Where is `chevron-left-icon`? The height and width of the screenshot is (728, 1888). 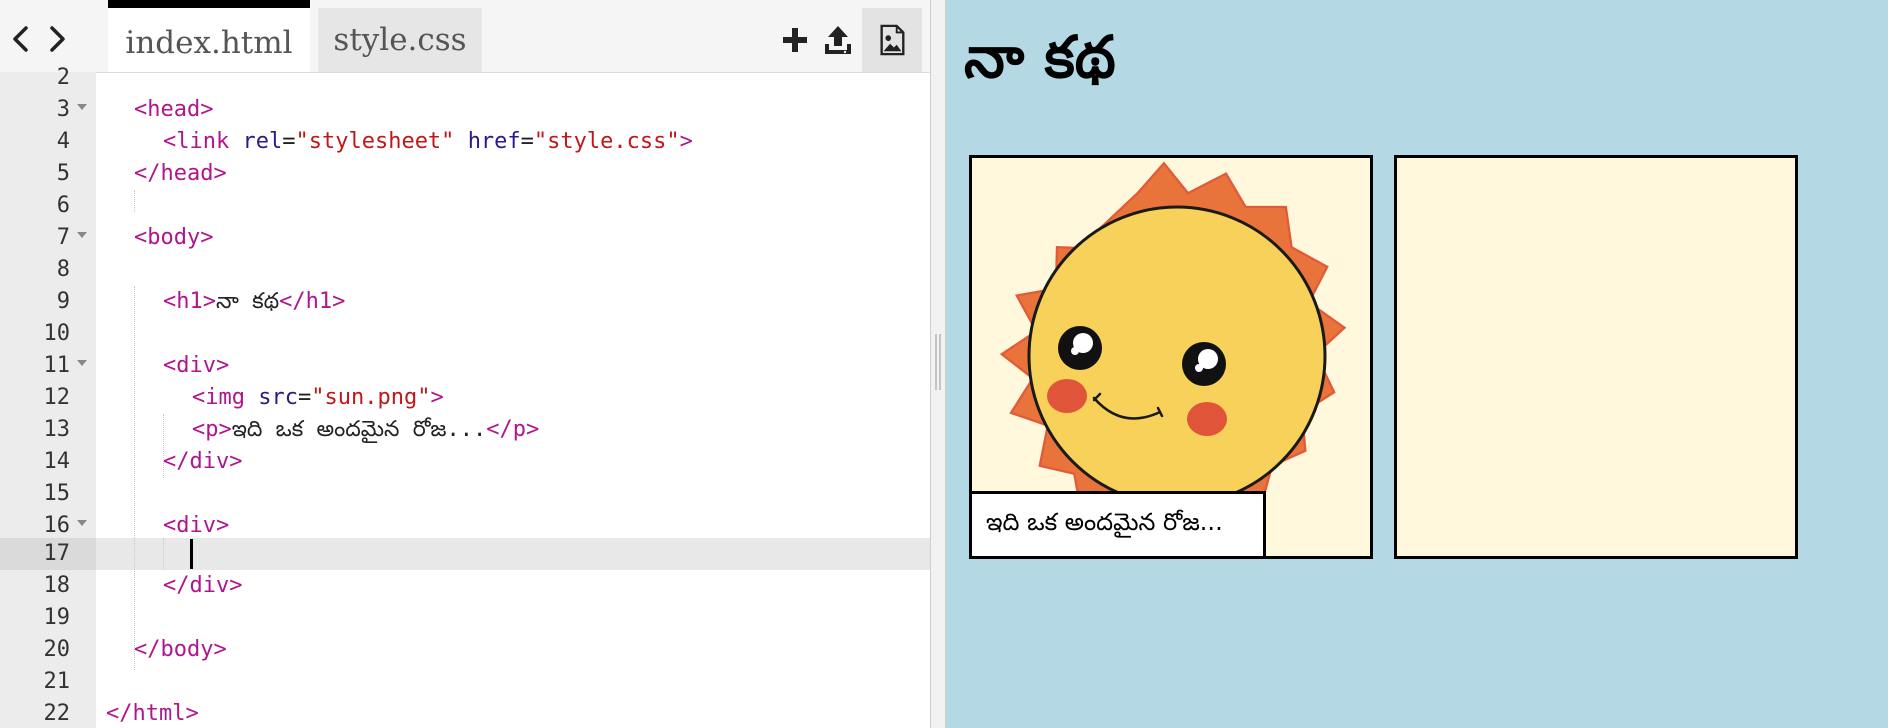 chevron-left-icon is located at coordinates (21, 39).